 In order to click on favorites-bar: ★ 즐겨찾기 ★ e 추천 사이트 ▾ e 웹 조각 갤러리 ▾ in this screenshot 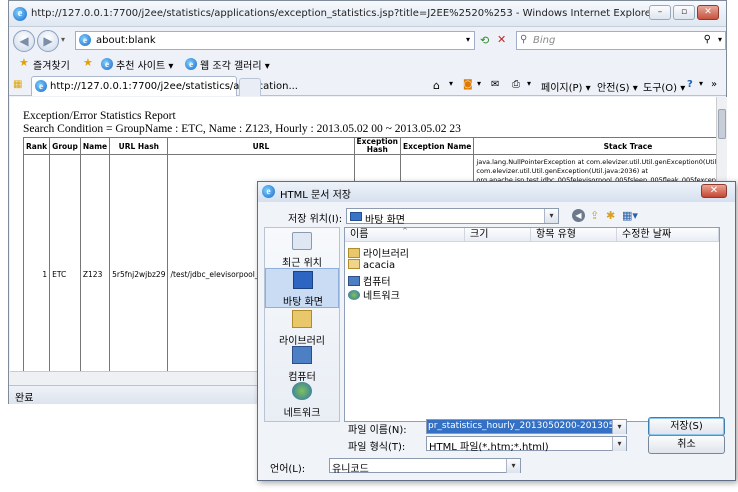, I will do `click(367, 64)`.